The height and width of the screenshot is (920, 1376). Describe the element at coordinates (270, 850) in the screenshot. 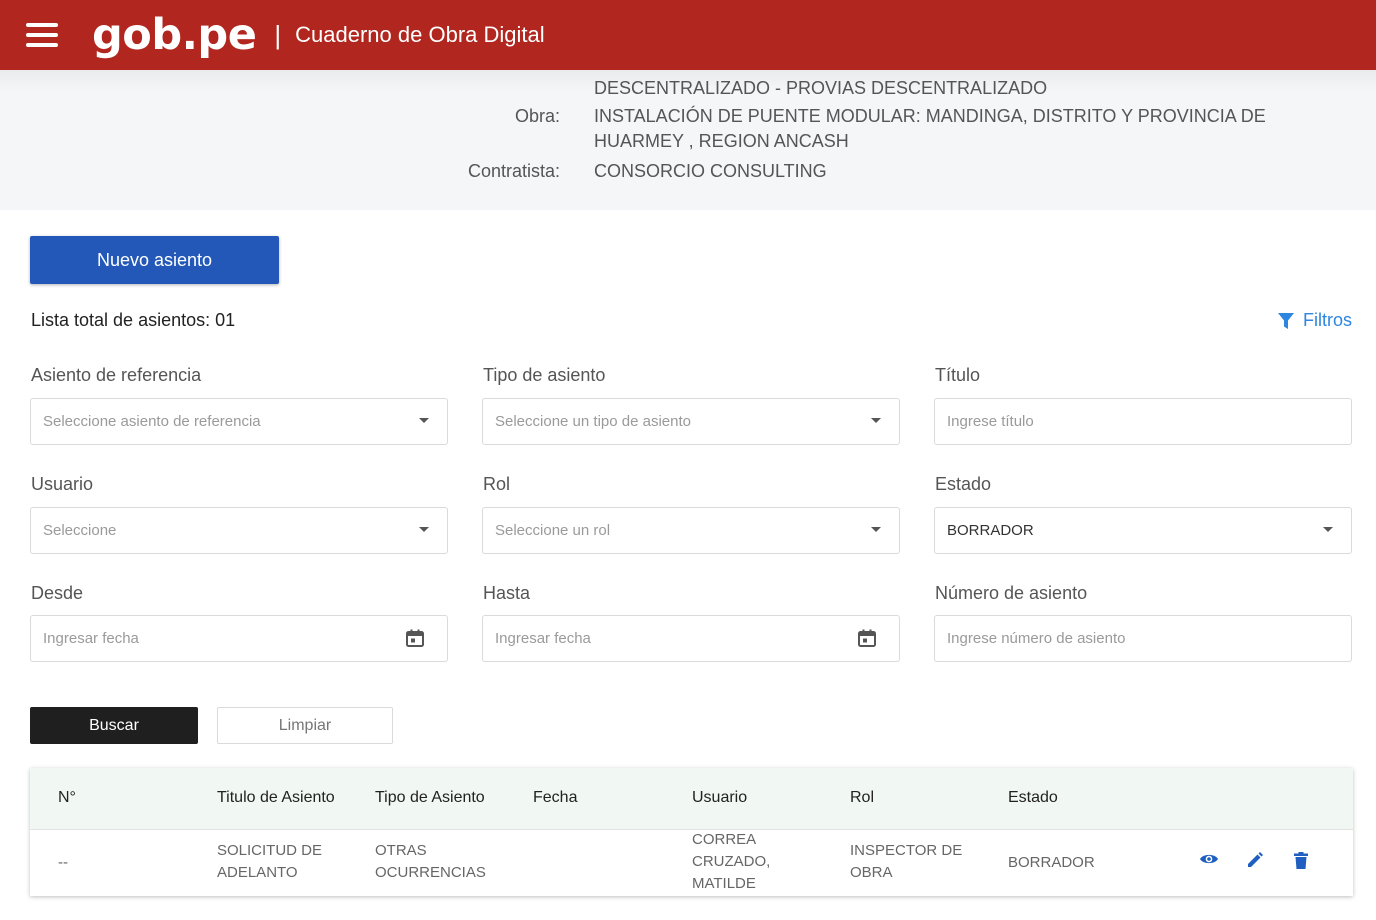

I see `cell-titulo-line1: SOLICITUD DE` at that location.